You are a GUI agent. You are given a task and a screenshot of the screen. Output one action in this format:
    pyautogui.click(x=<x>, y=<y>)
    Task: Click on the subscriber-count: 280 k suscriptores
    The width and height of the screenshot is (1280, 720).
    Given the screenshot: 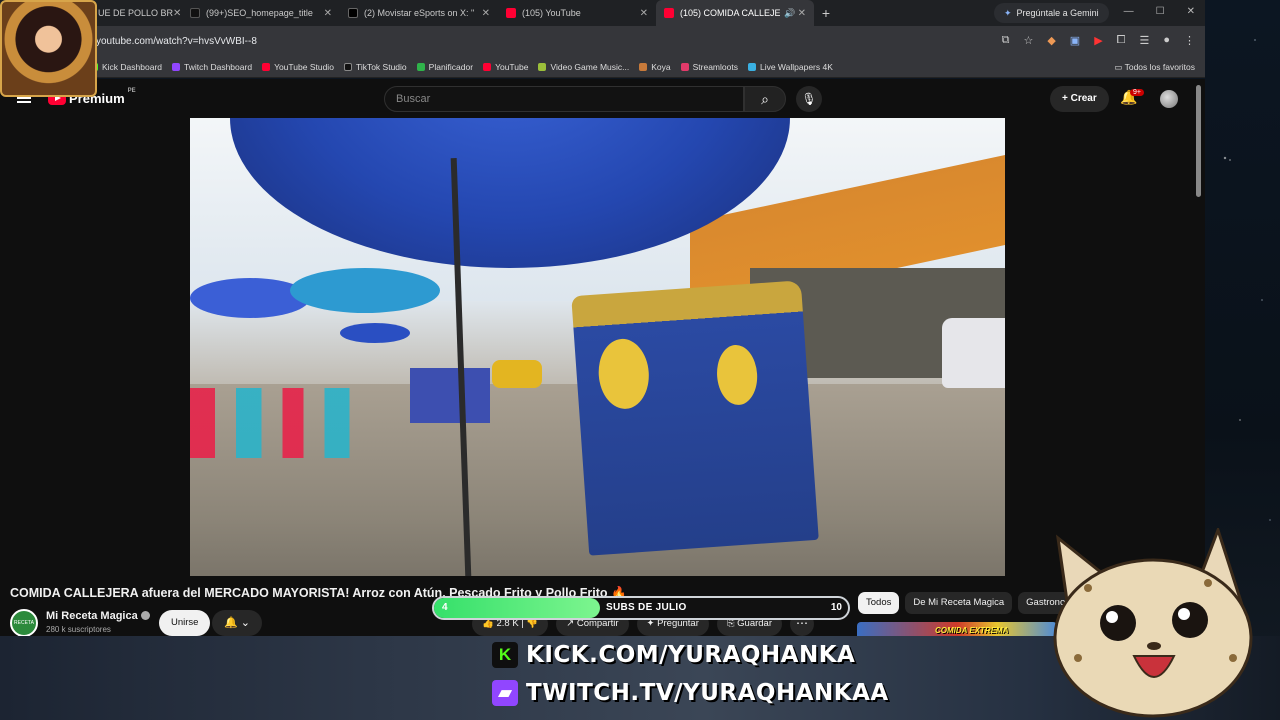 What is the action you would take?
    pyautogui.click(x=78, y=629)
    